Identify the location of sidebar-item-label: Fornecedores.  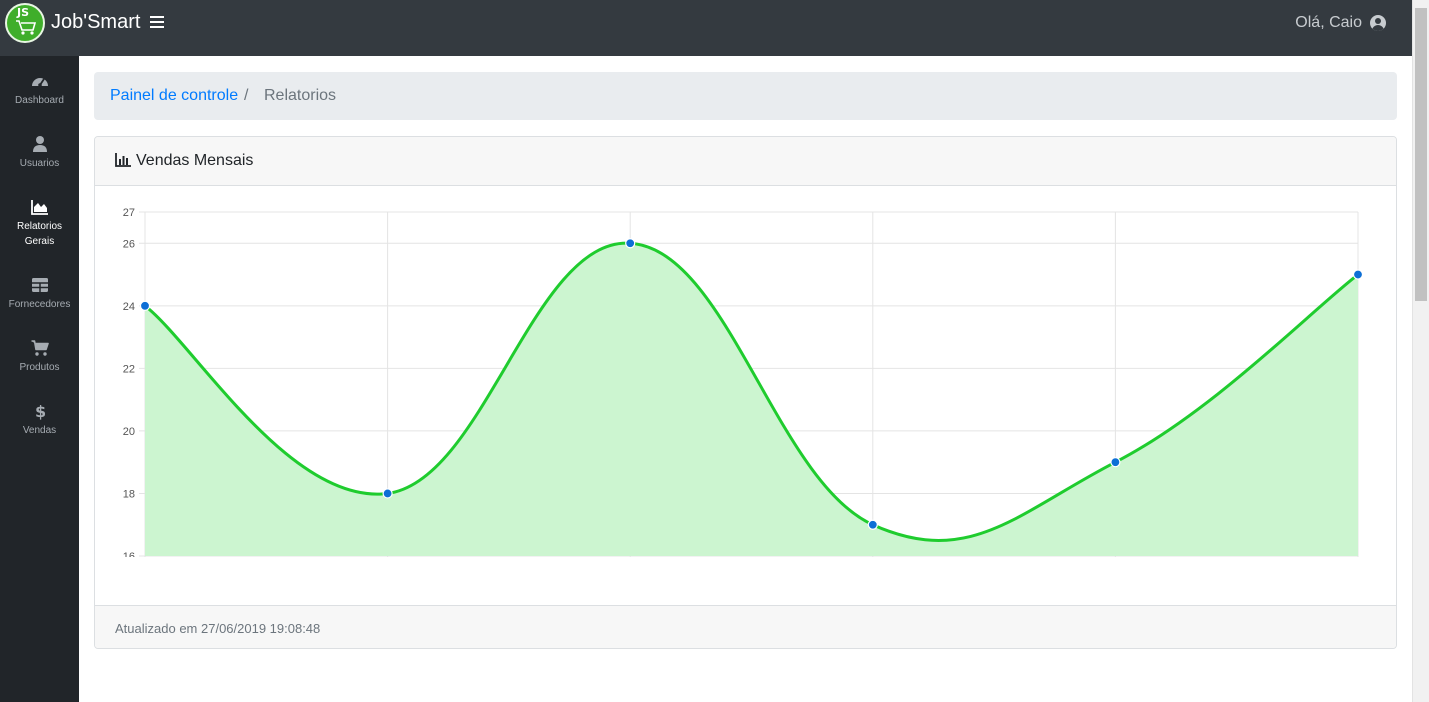
(39, 304).